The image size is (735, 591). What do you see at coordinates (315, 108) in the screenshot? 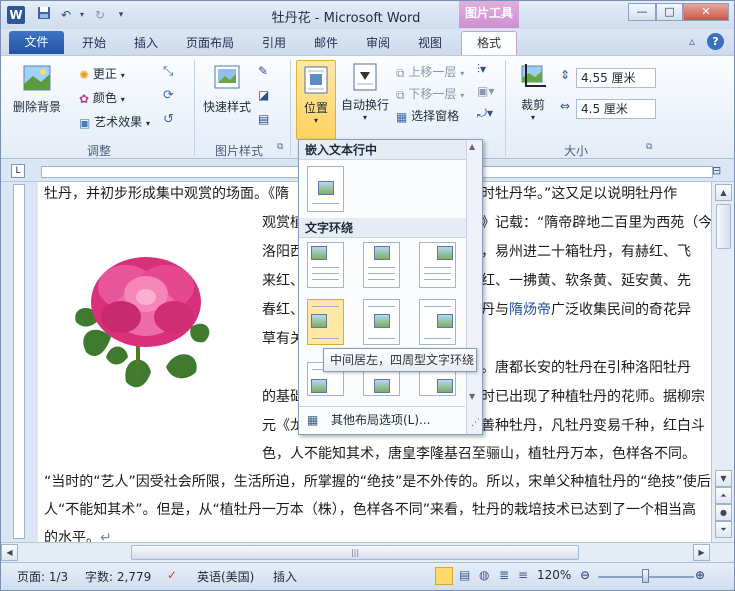
I see `position-label: 位置` at bounding box center [315, 108].